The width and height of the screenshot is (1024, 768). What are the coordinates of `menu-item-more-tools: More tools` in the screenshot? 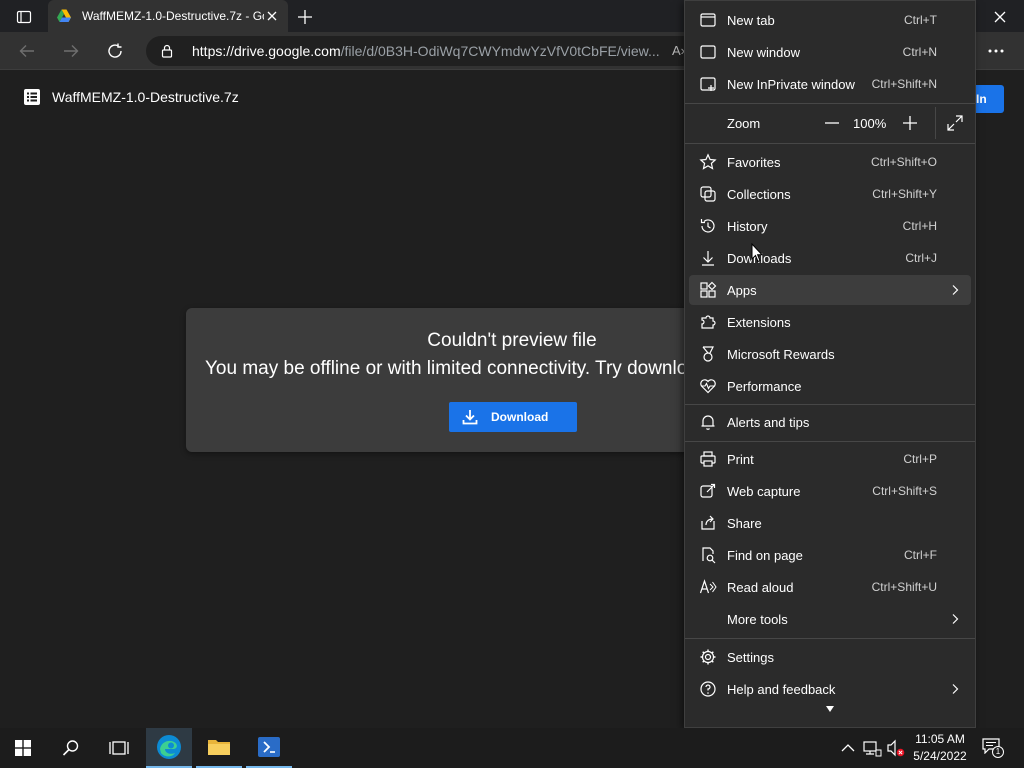 It's located at (830, 619).